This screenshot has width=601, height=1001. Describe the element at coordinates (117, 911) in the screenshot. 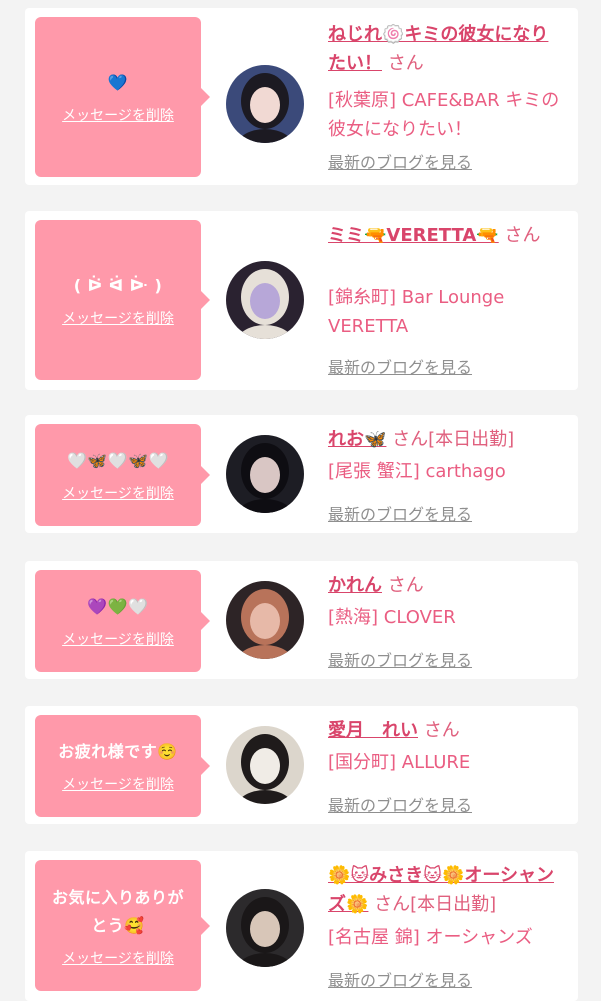

I see `message-text: お気に入りありがとう🥰` at that location.